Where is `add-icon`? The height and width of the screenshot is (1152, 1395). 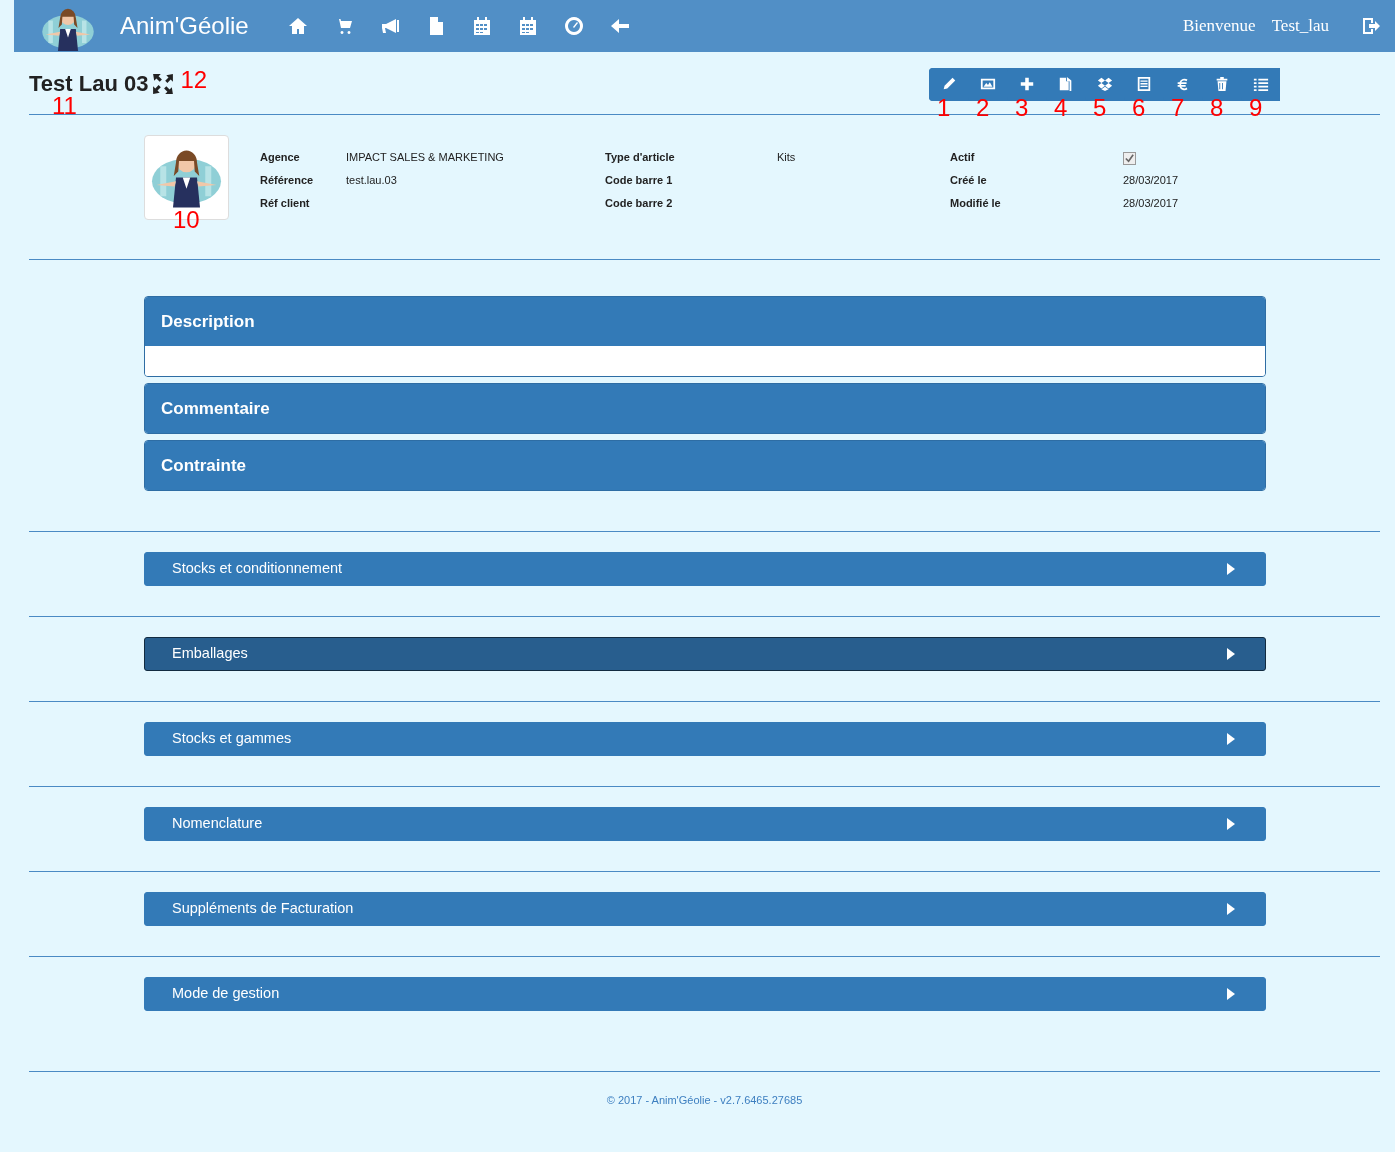
add-icon is located at coordinates (1026, 84).